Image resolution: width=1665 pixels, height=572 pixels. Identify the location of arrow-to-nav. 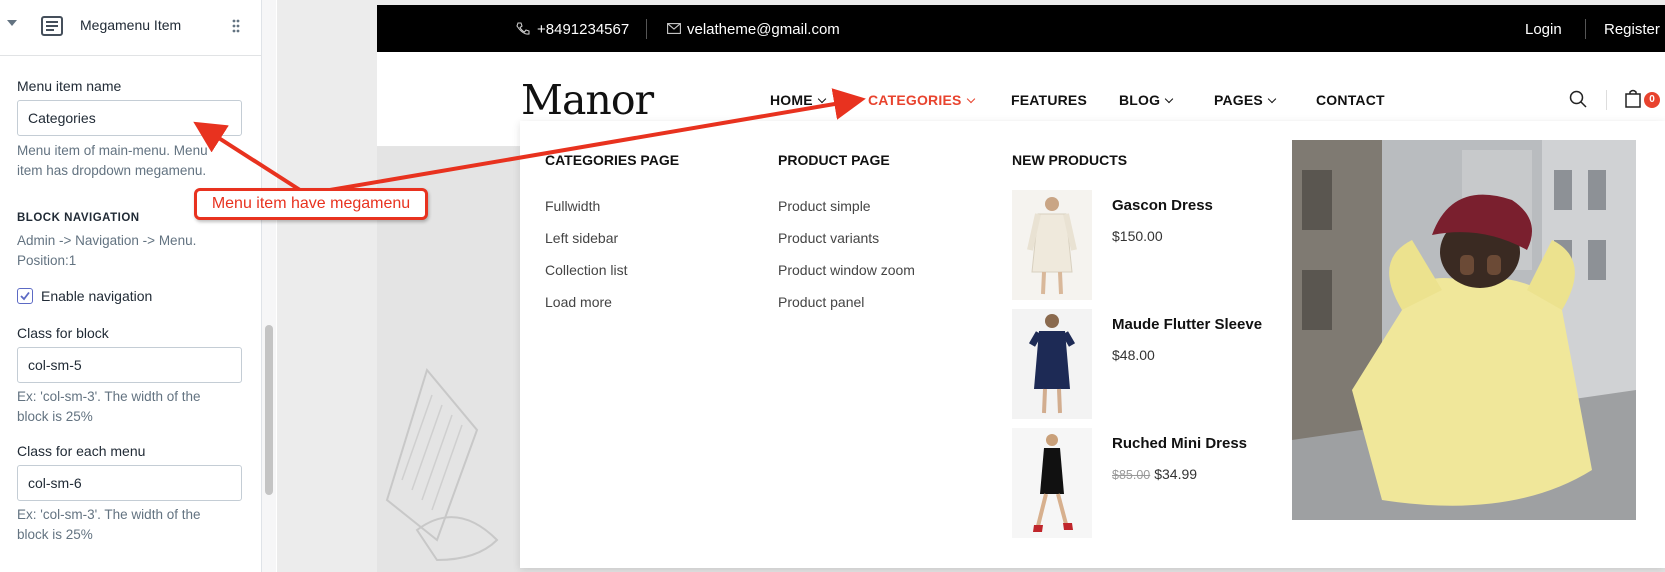
(597, 140).